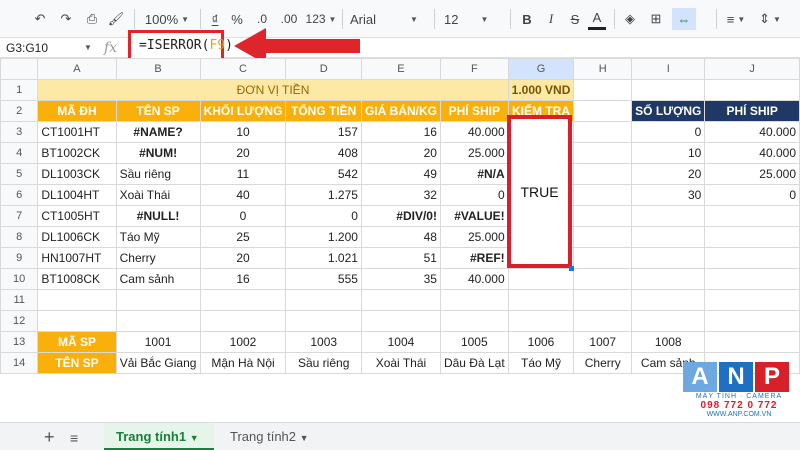 The image size is (800, 450). Describe the element at coordinates (77, 153) in the screenshot. I see `order-id-cell: BT1002CK` at that location.